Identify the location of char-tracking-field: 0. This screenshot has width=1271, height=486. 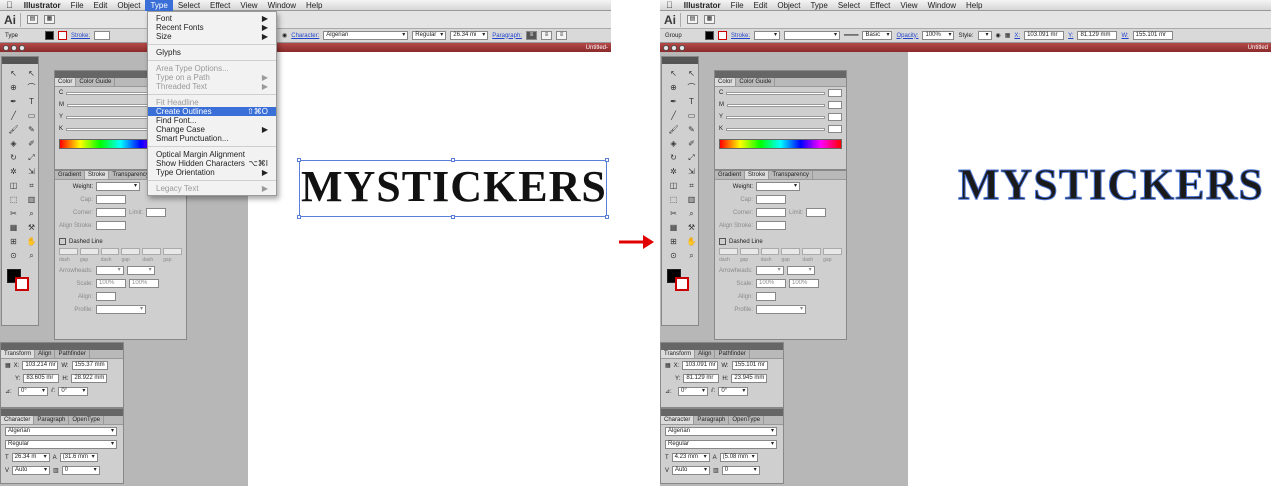
(80, 470).